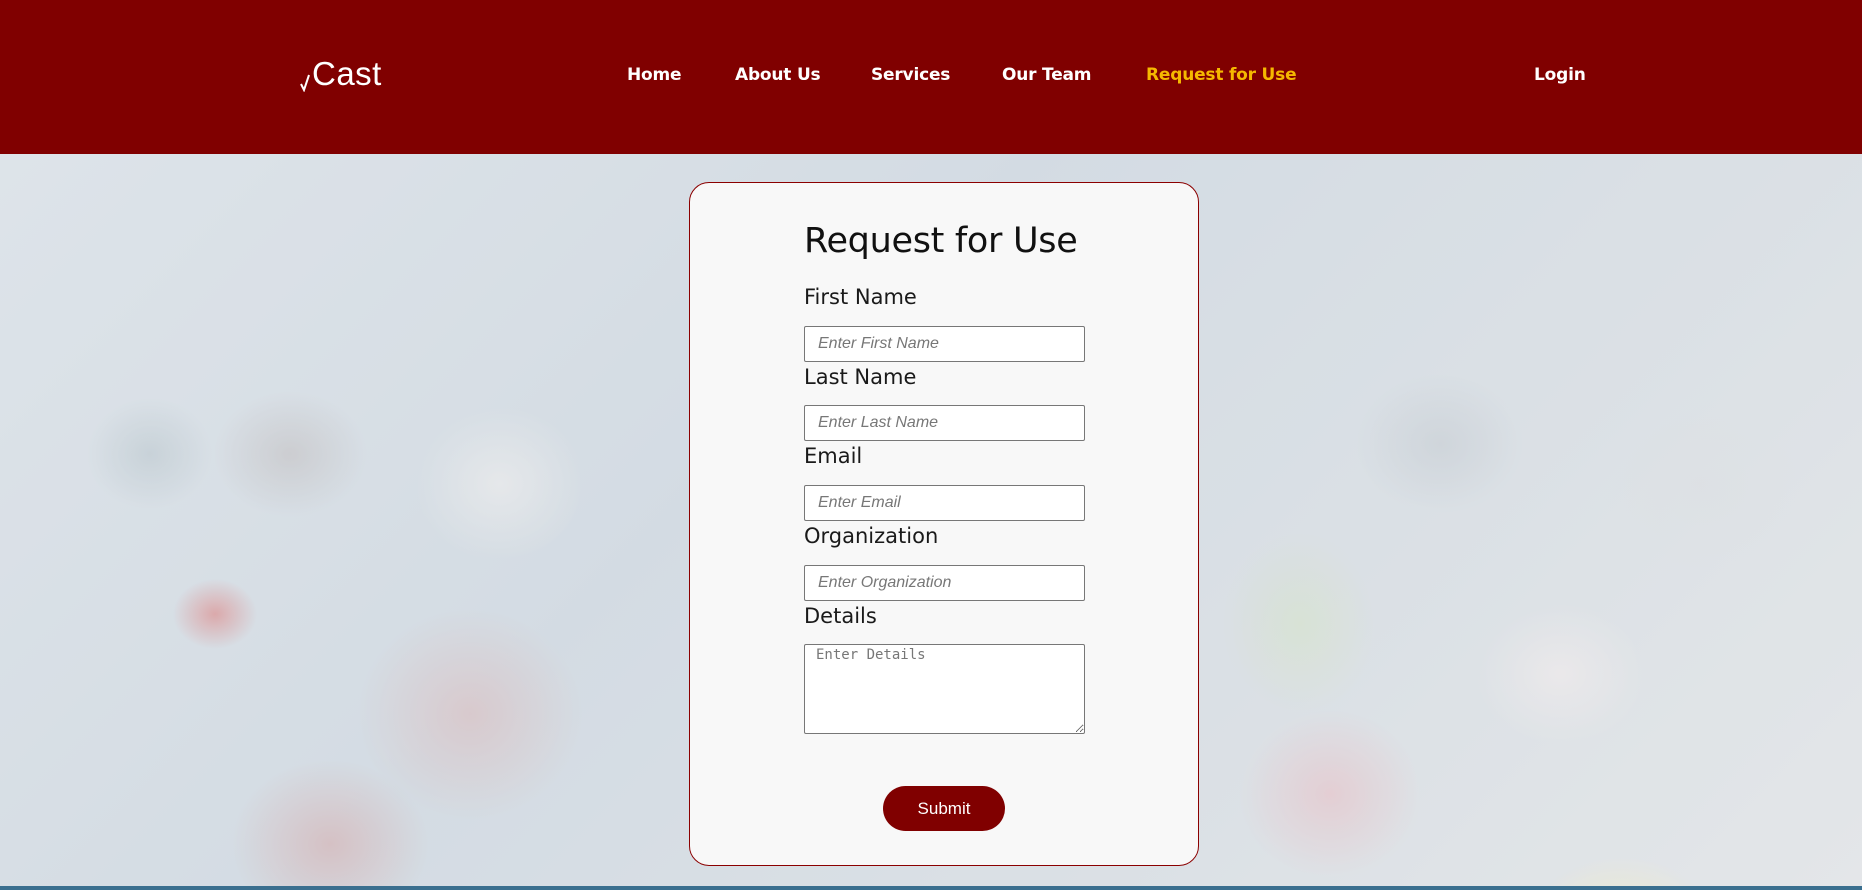 Image resolution: width=1862 pixels, height=890 pixels. What do you see at coordinates (860, 377) in the screenshot?
I see `last-name-label: Last Name` at bounding box center [860, 377].